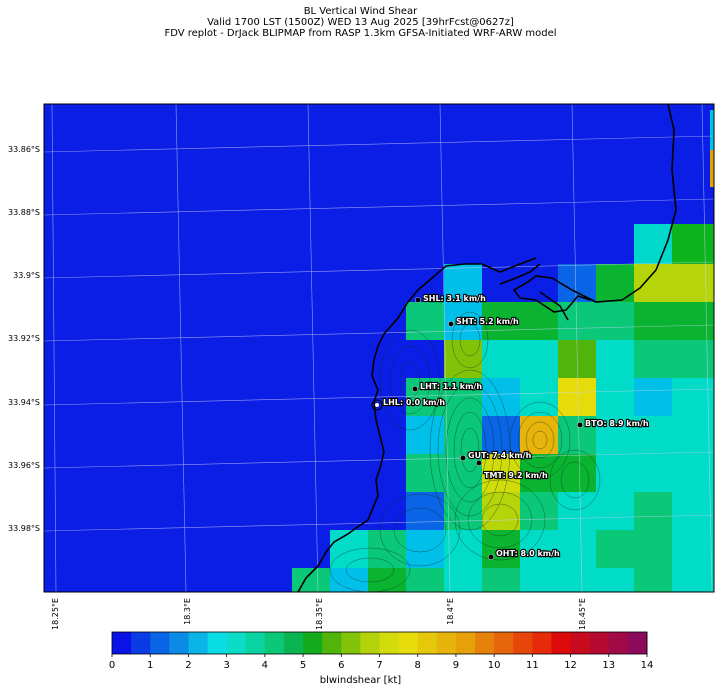  What do you see at coordinates (226, 665) in the screenshot?
I see `colorbar-tick: 3` at bounding box center [226, 665].